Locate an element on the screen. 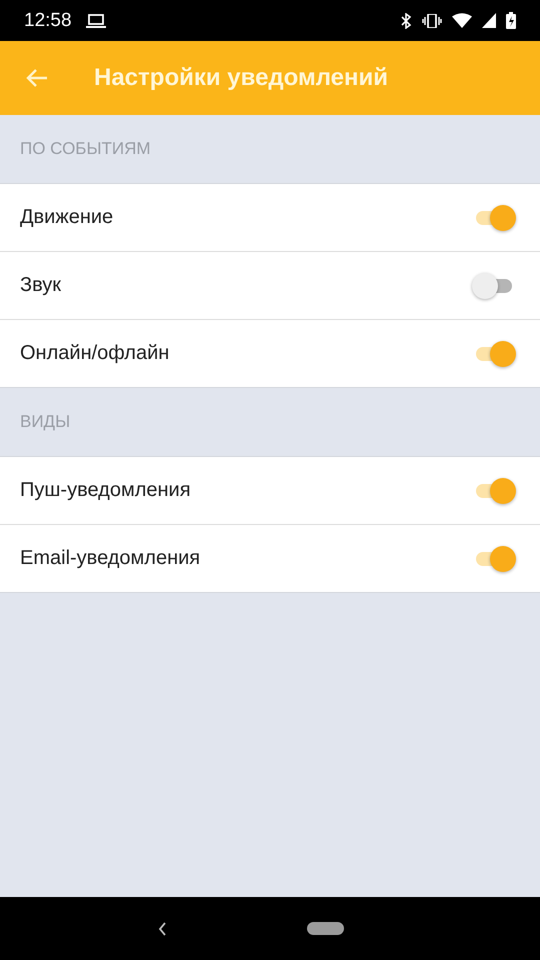 This screenshot has width=540, height=960. signal-icon is located at coordinates (489, 20).